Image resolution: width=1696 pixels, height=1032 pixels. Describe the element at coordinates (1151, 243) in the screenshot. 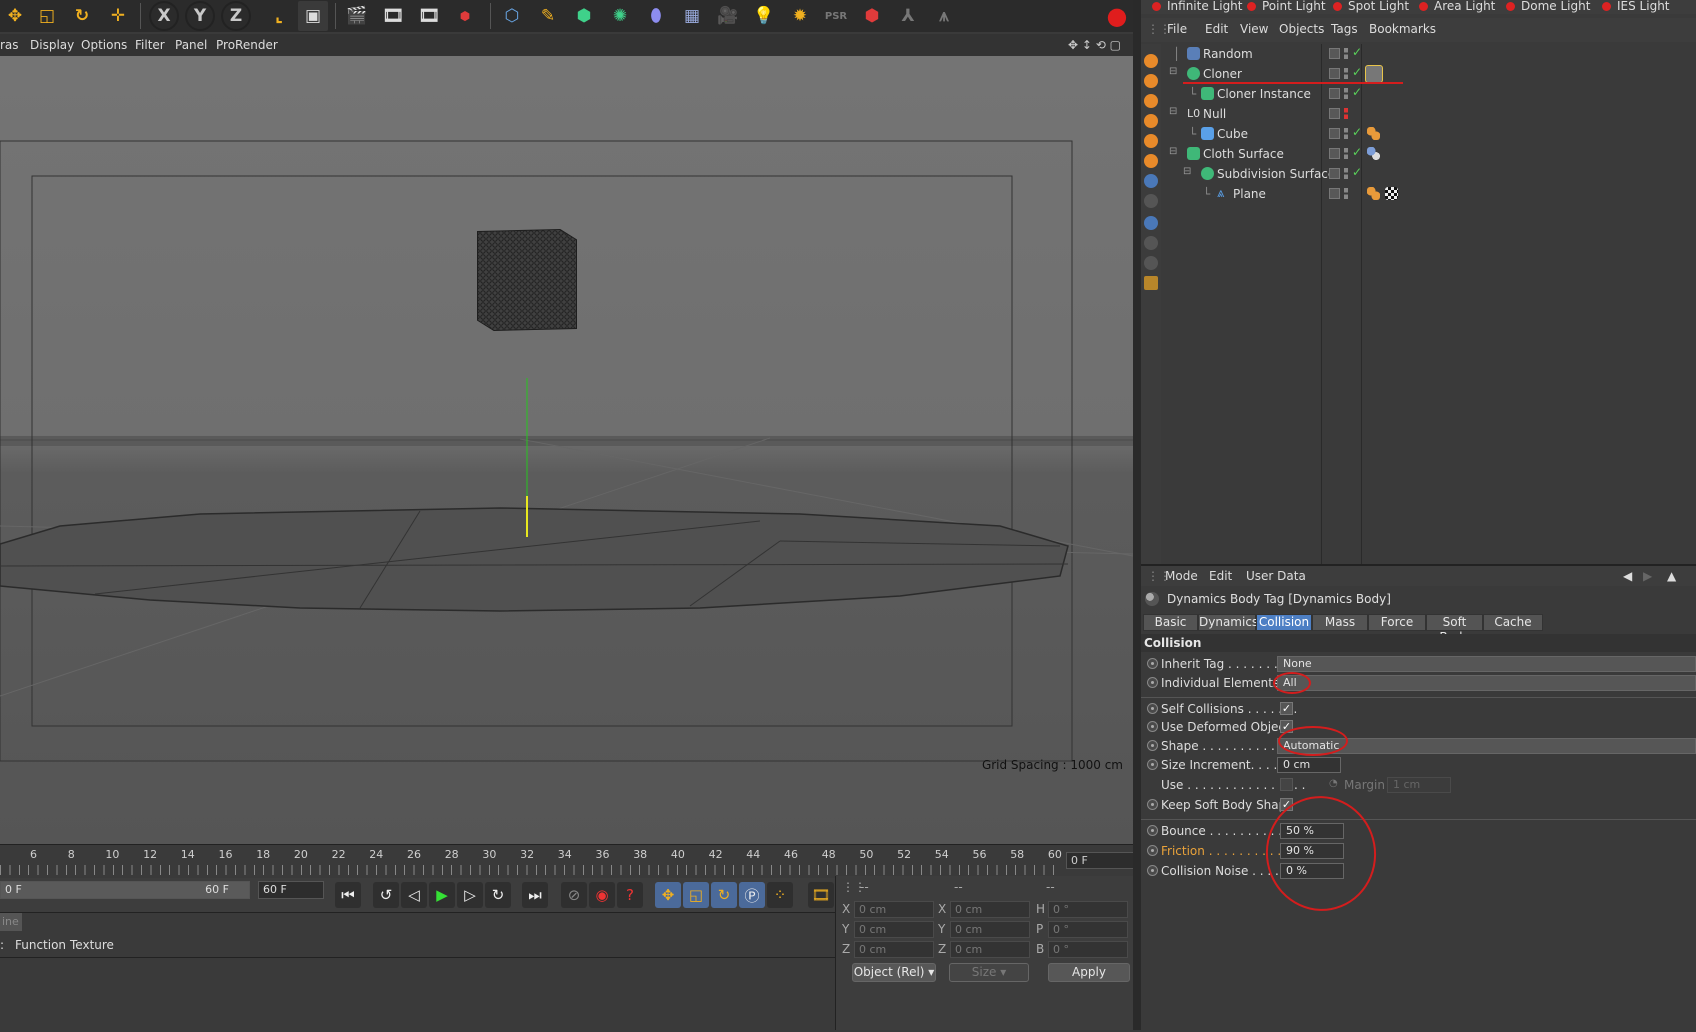

I see `locked-workplane-icon` at that location.